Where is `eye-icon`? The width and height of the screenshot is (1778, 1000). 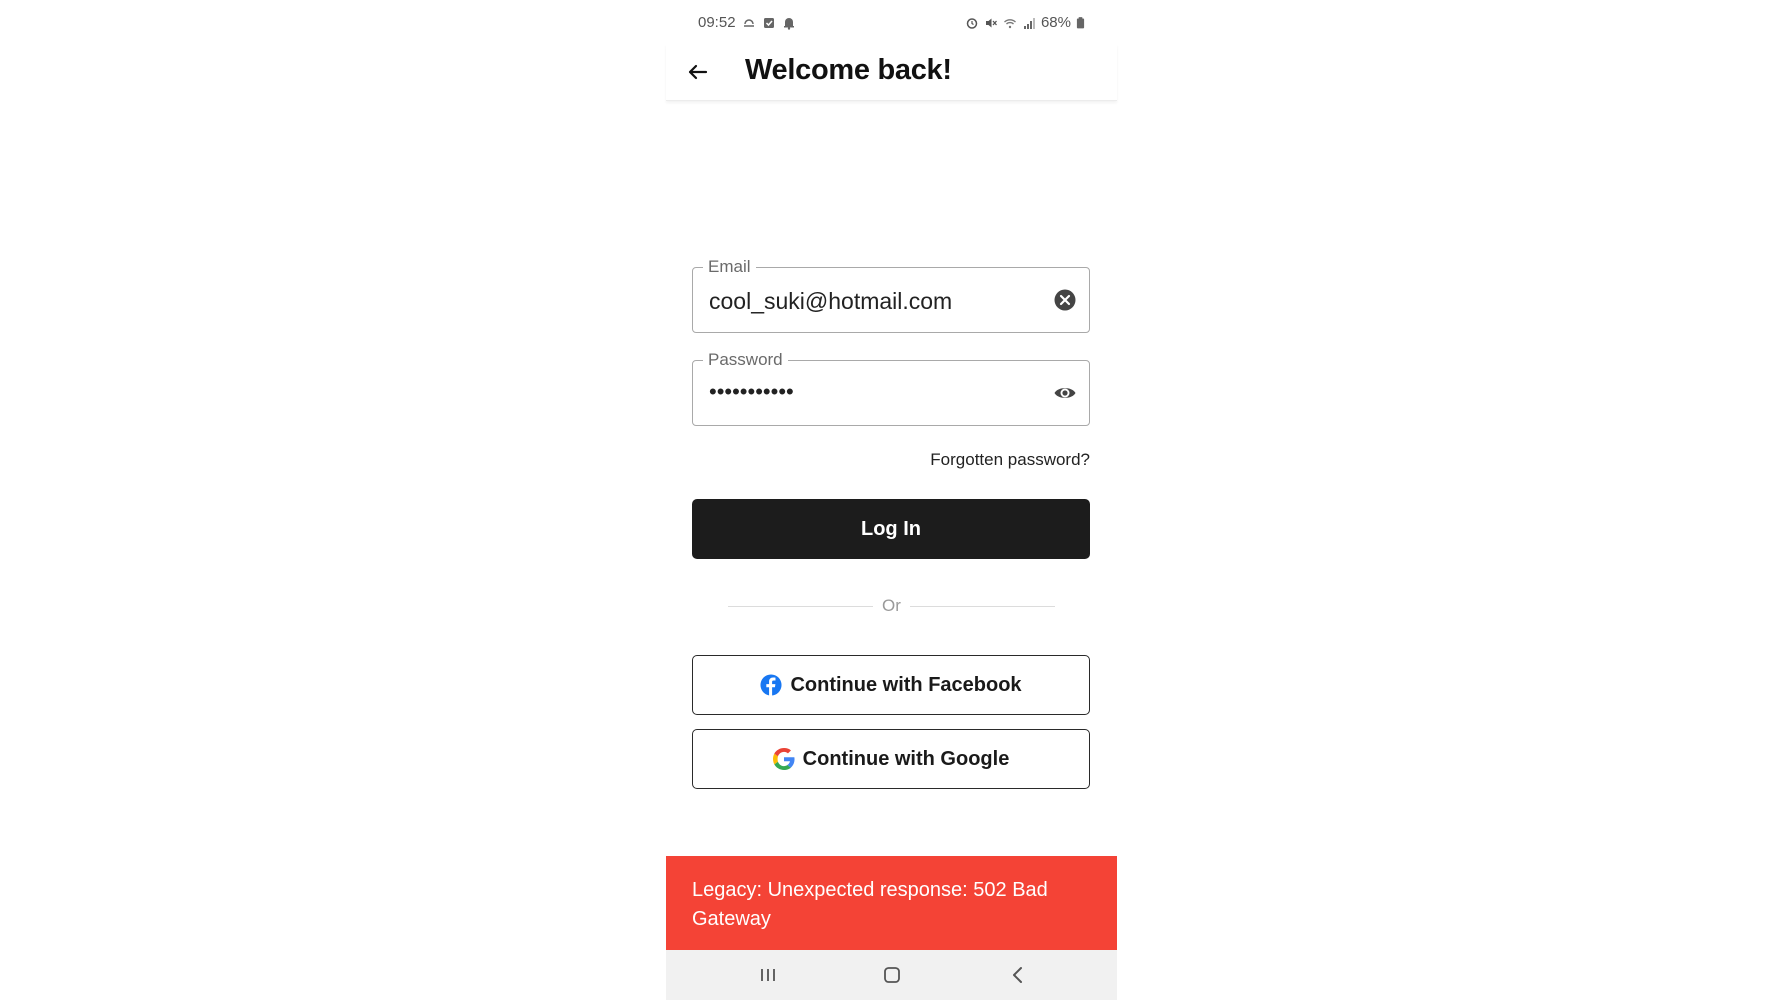
eye-icon is located at coordinates (1065, 393).